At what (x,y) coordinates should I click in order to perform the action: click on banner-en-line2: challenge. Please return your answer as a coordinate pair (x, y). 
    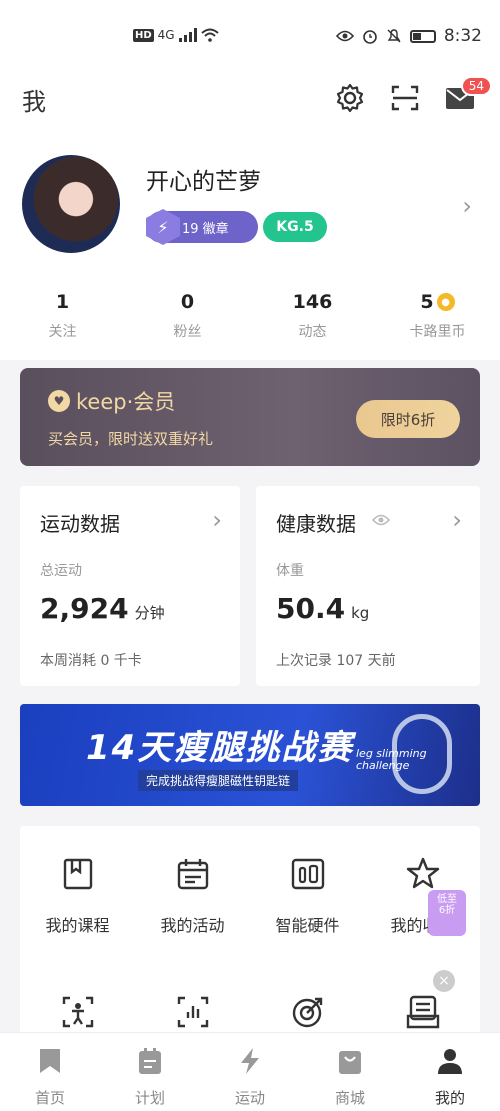
    Looking at the image, I should click on (383, 765).